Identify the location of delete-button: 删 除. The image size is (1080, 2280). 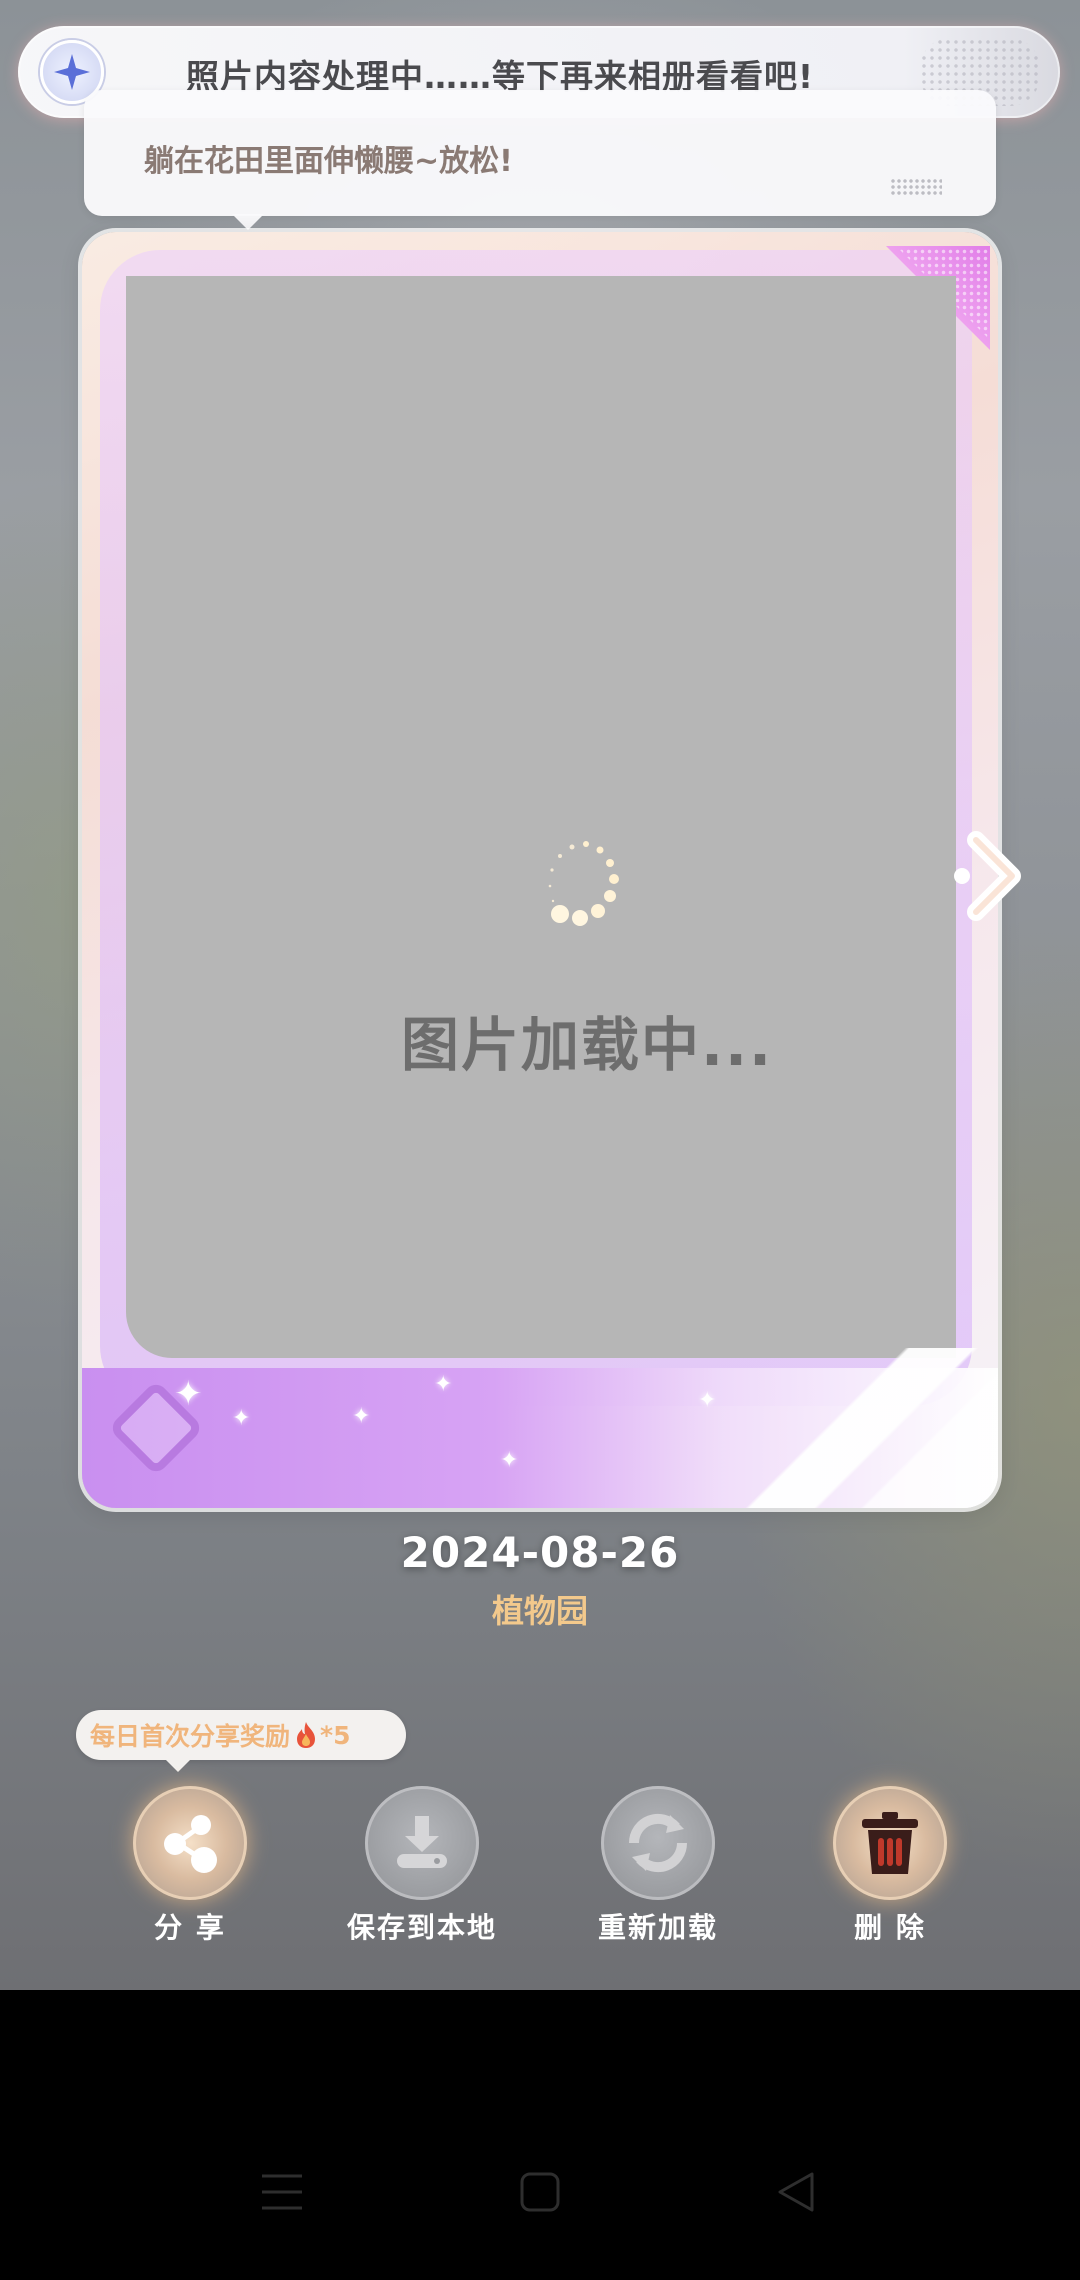
(890, 1866).